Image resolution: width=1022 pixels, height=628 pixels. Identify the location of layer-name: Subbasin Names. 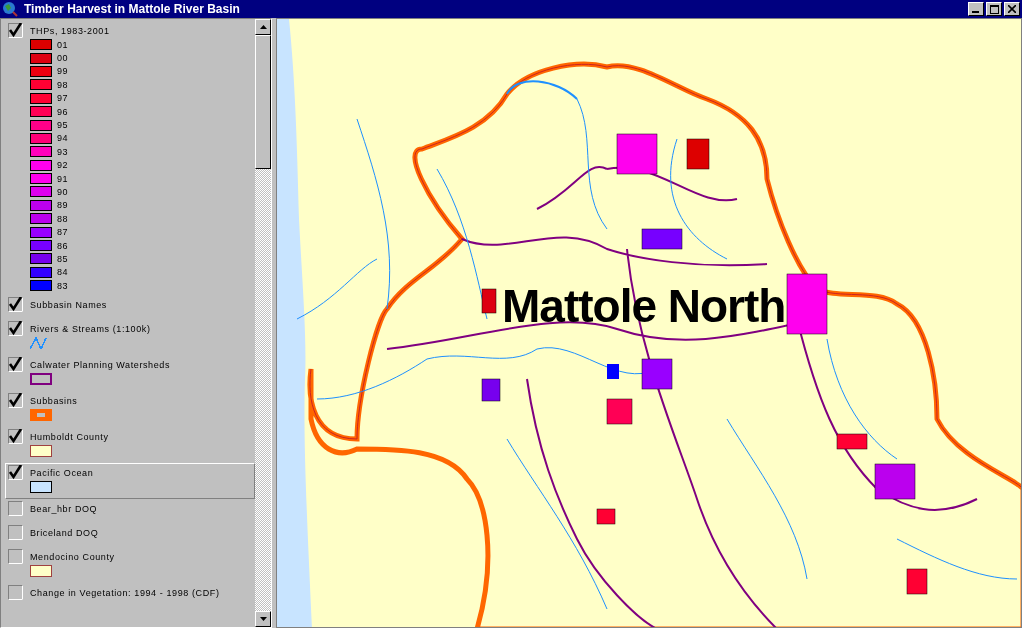
(69, 306).